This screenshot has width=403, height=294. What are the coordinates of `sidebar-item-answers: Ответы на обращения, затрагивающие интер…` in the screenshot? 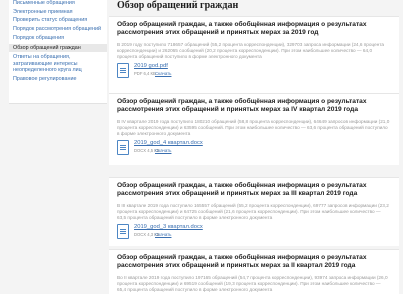 It's located at (58, 63).